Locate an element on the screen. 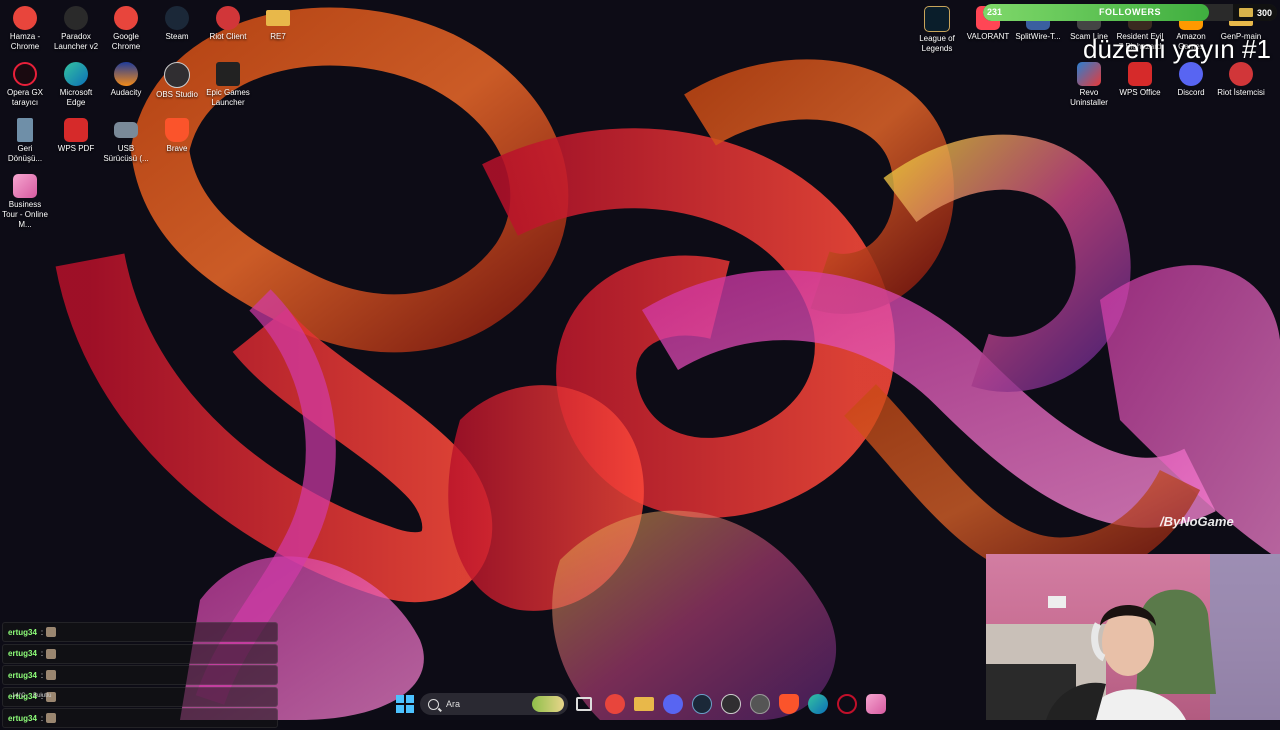 The height and width of the screenshot is (730, 1280). desktop-icon-label: WPS Office is located at coordinates (1140, 92).